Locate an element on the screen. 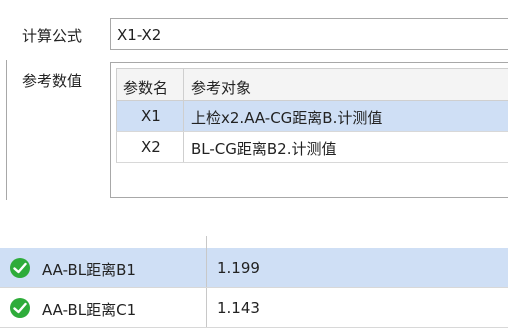 This screenshot has height=330, width=508. params-label: 参考数值 is located at coordinates (52, 81).